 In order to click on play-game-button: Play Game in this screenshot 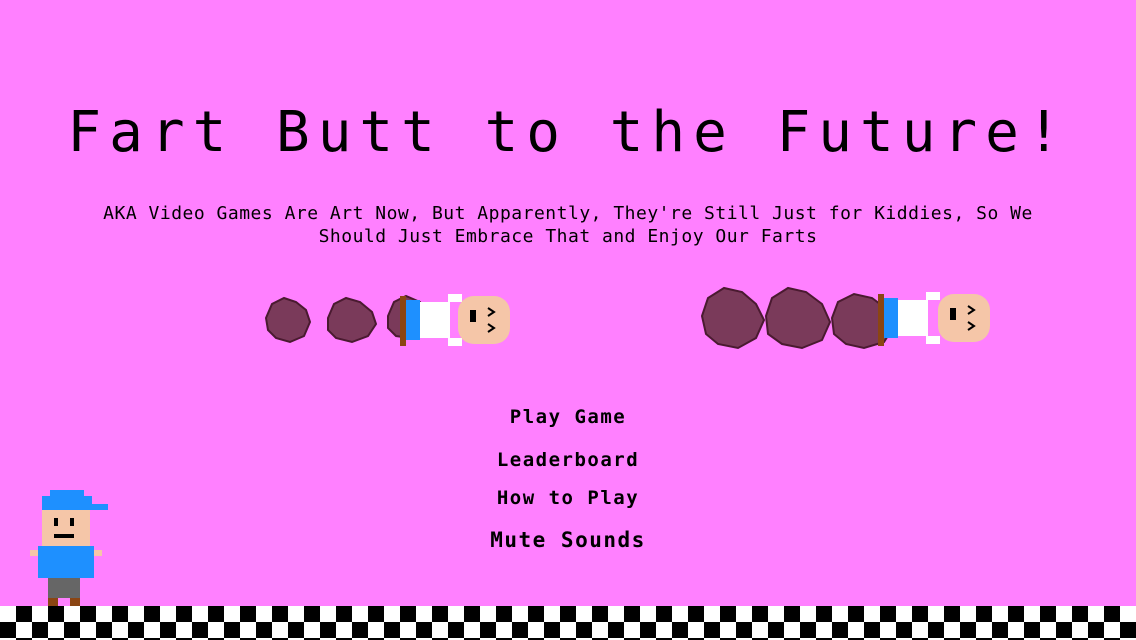, I will do `click(568, 417)`.